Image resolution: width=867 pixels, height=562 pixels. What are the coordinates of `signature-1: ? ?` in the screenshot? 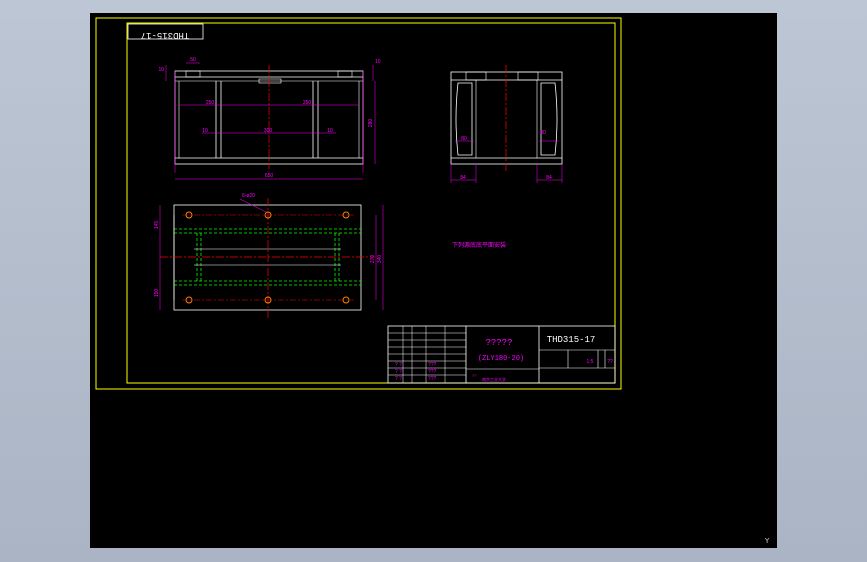 It's located at (398, 365).